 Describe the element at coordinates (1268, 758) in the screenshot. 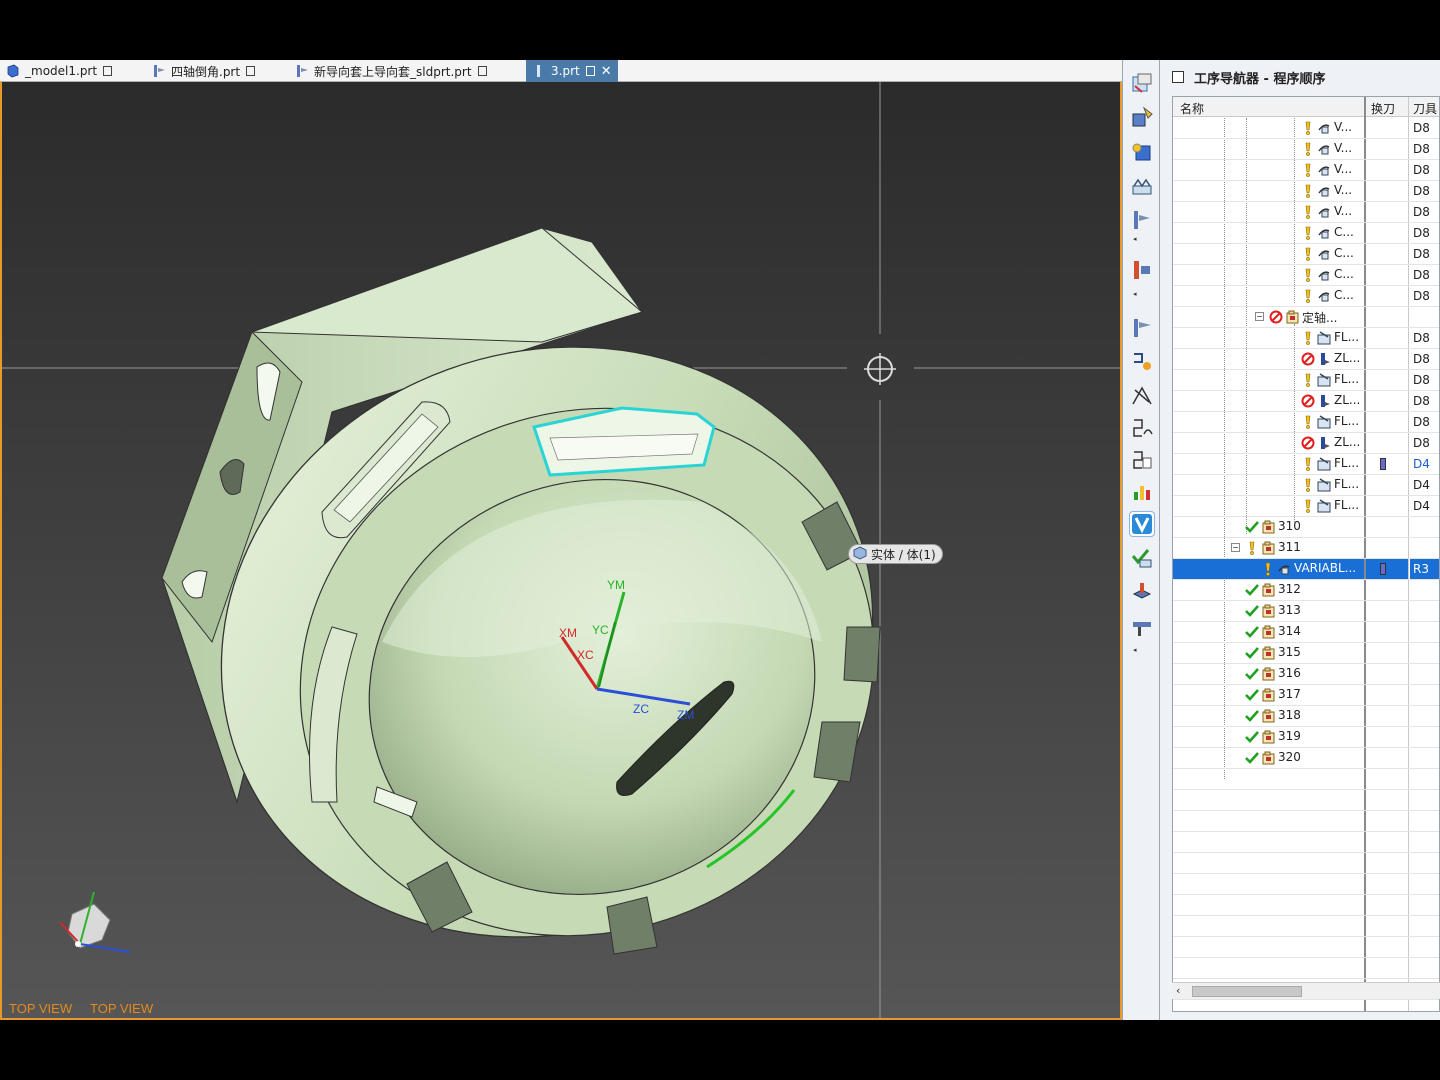

I see `name-cell: 320` at that location.